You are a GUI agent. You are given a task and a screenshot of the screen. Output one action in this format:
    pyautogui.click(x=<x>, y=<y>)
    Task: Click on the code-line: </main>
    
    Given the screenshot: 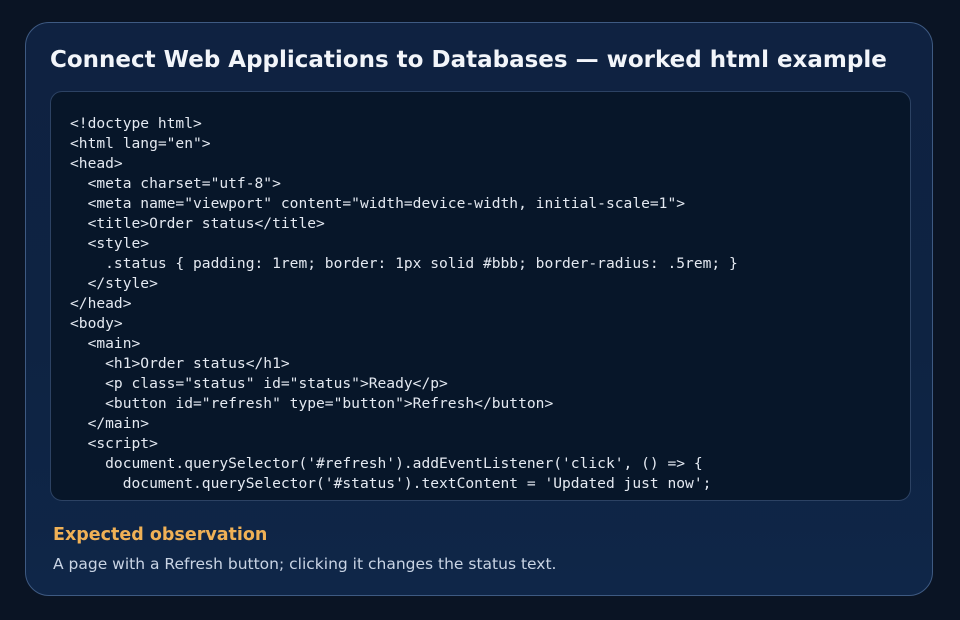 What is the action you would take?
    pyautogui.click(x=110, y=423)
    